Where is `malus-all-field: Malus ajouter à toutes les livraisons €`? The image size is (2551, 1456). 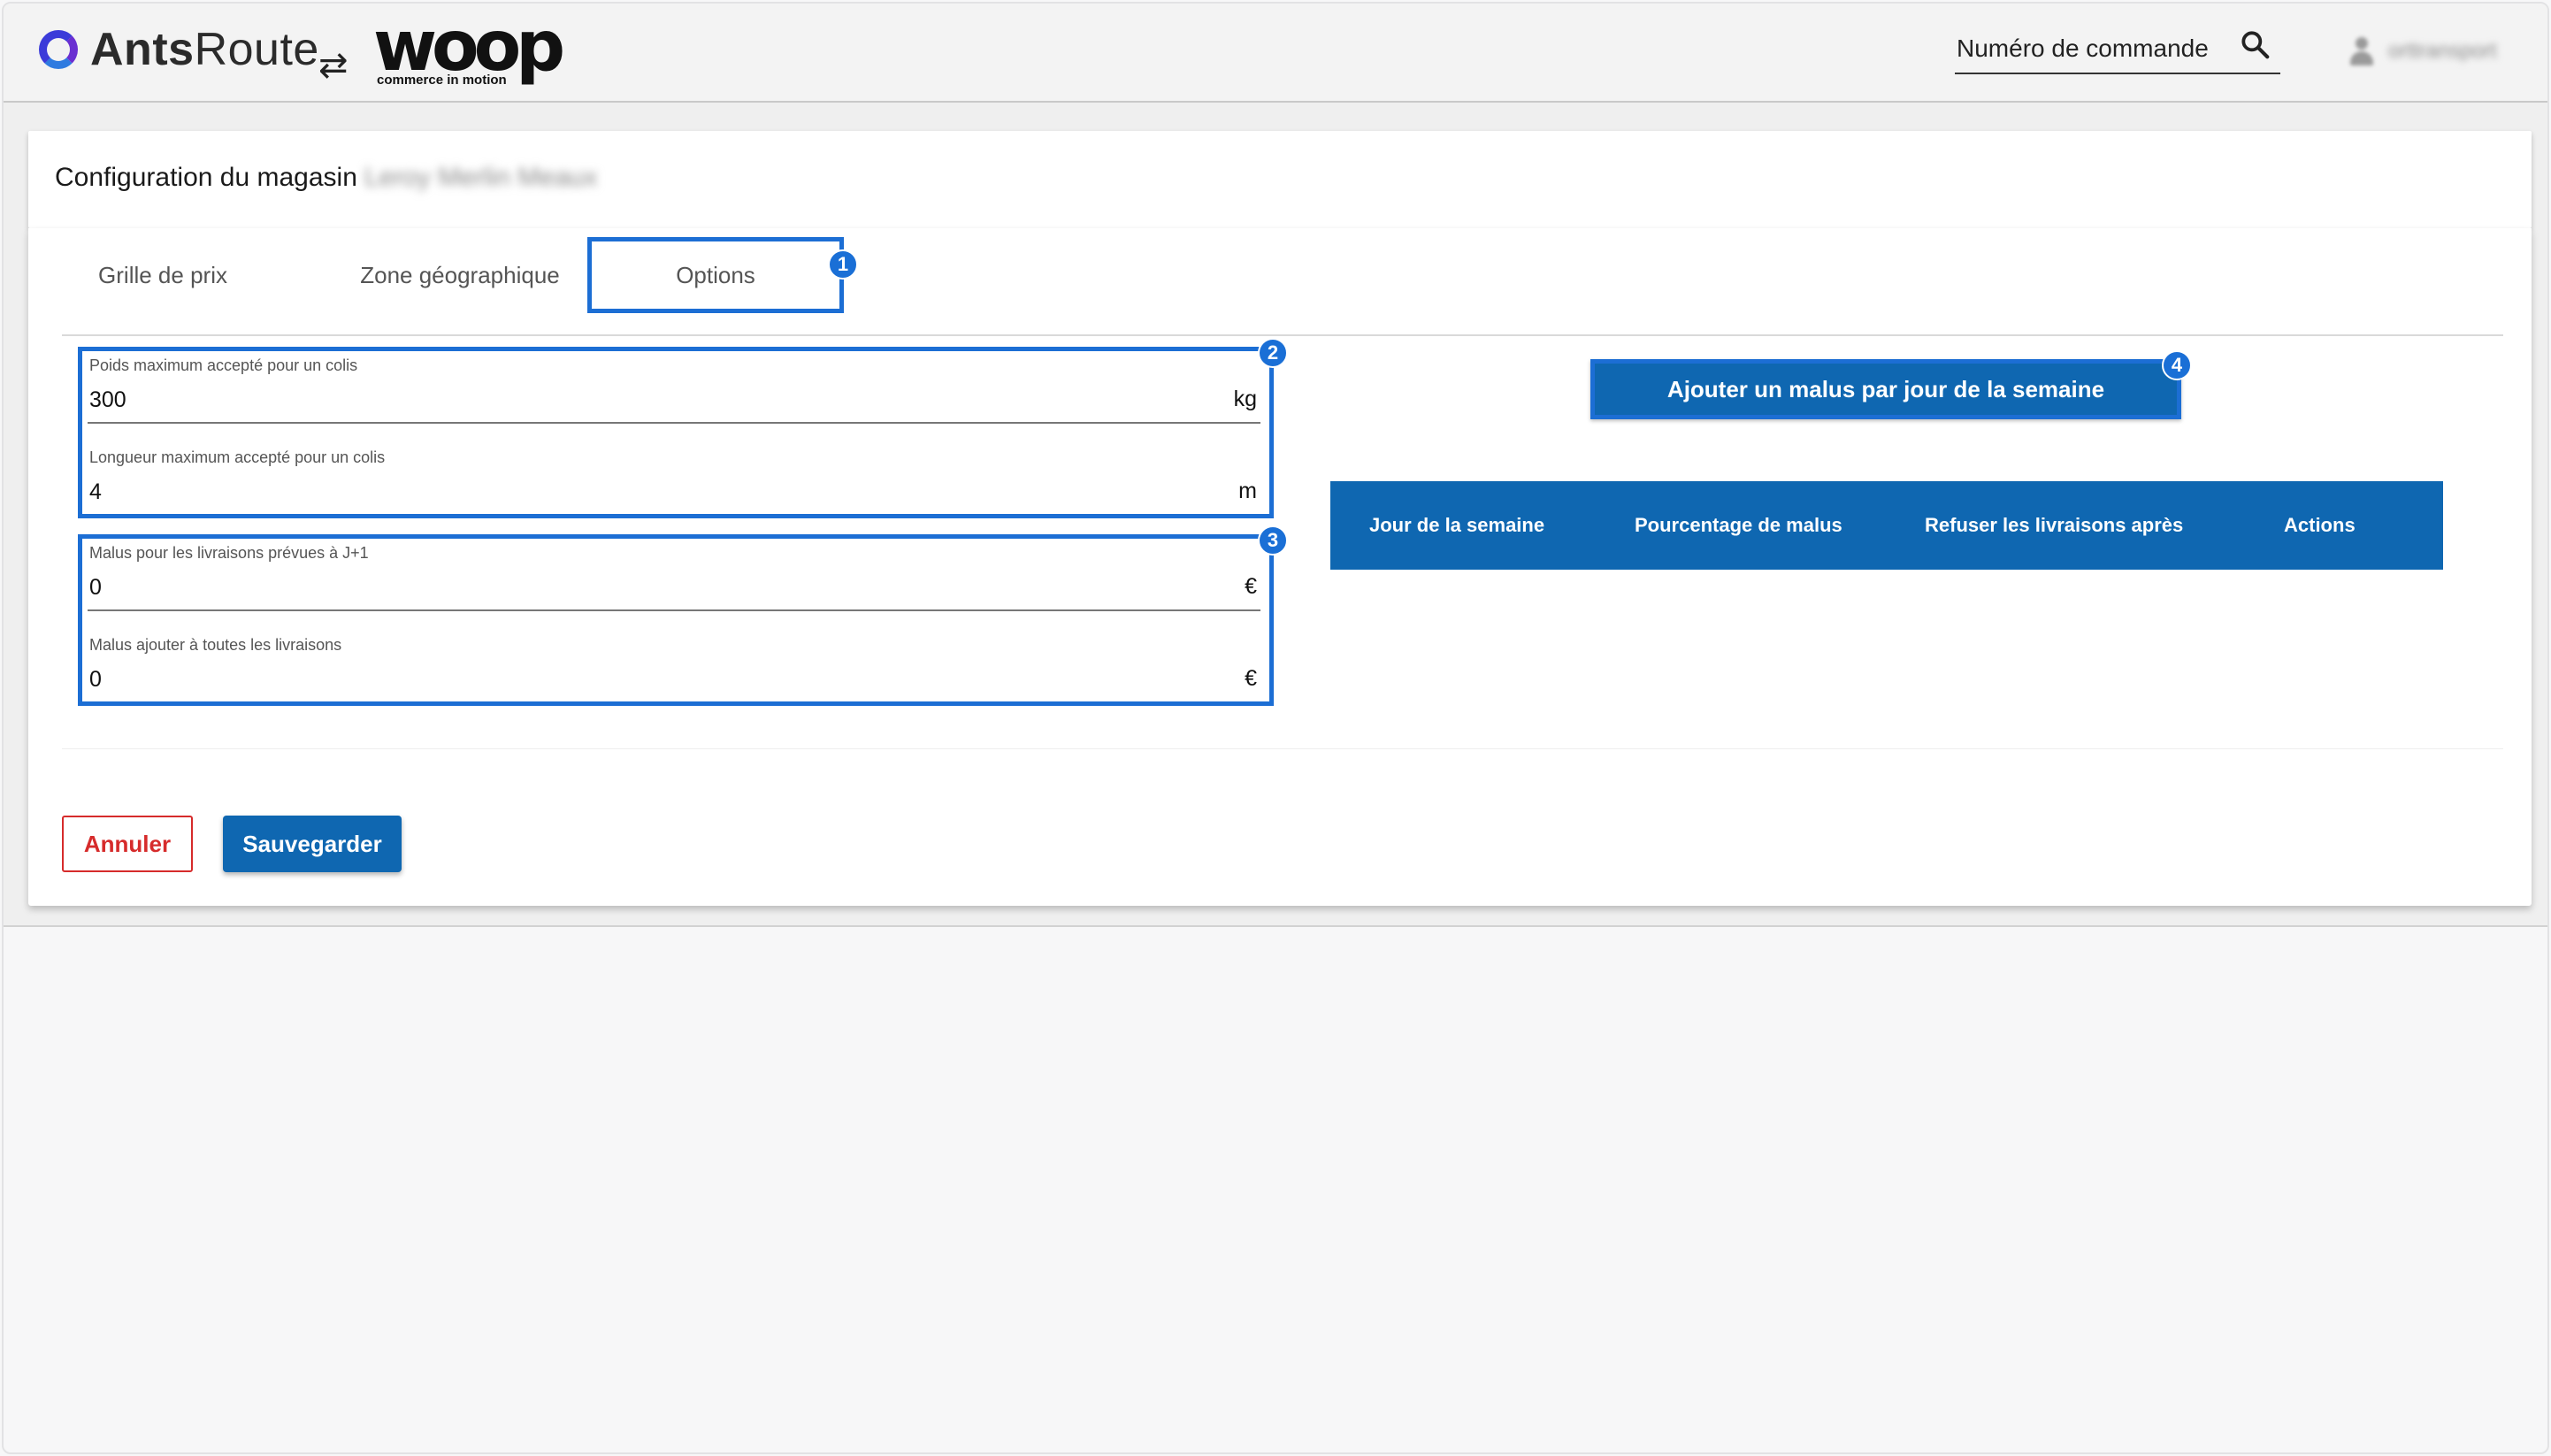
malus-all-field: Malus ajouter à toutes les livraisons € is located at coordinates (674, 670).